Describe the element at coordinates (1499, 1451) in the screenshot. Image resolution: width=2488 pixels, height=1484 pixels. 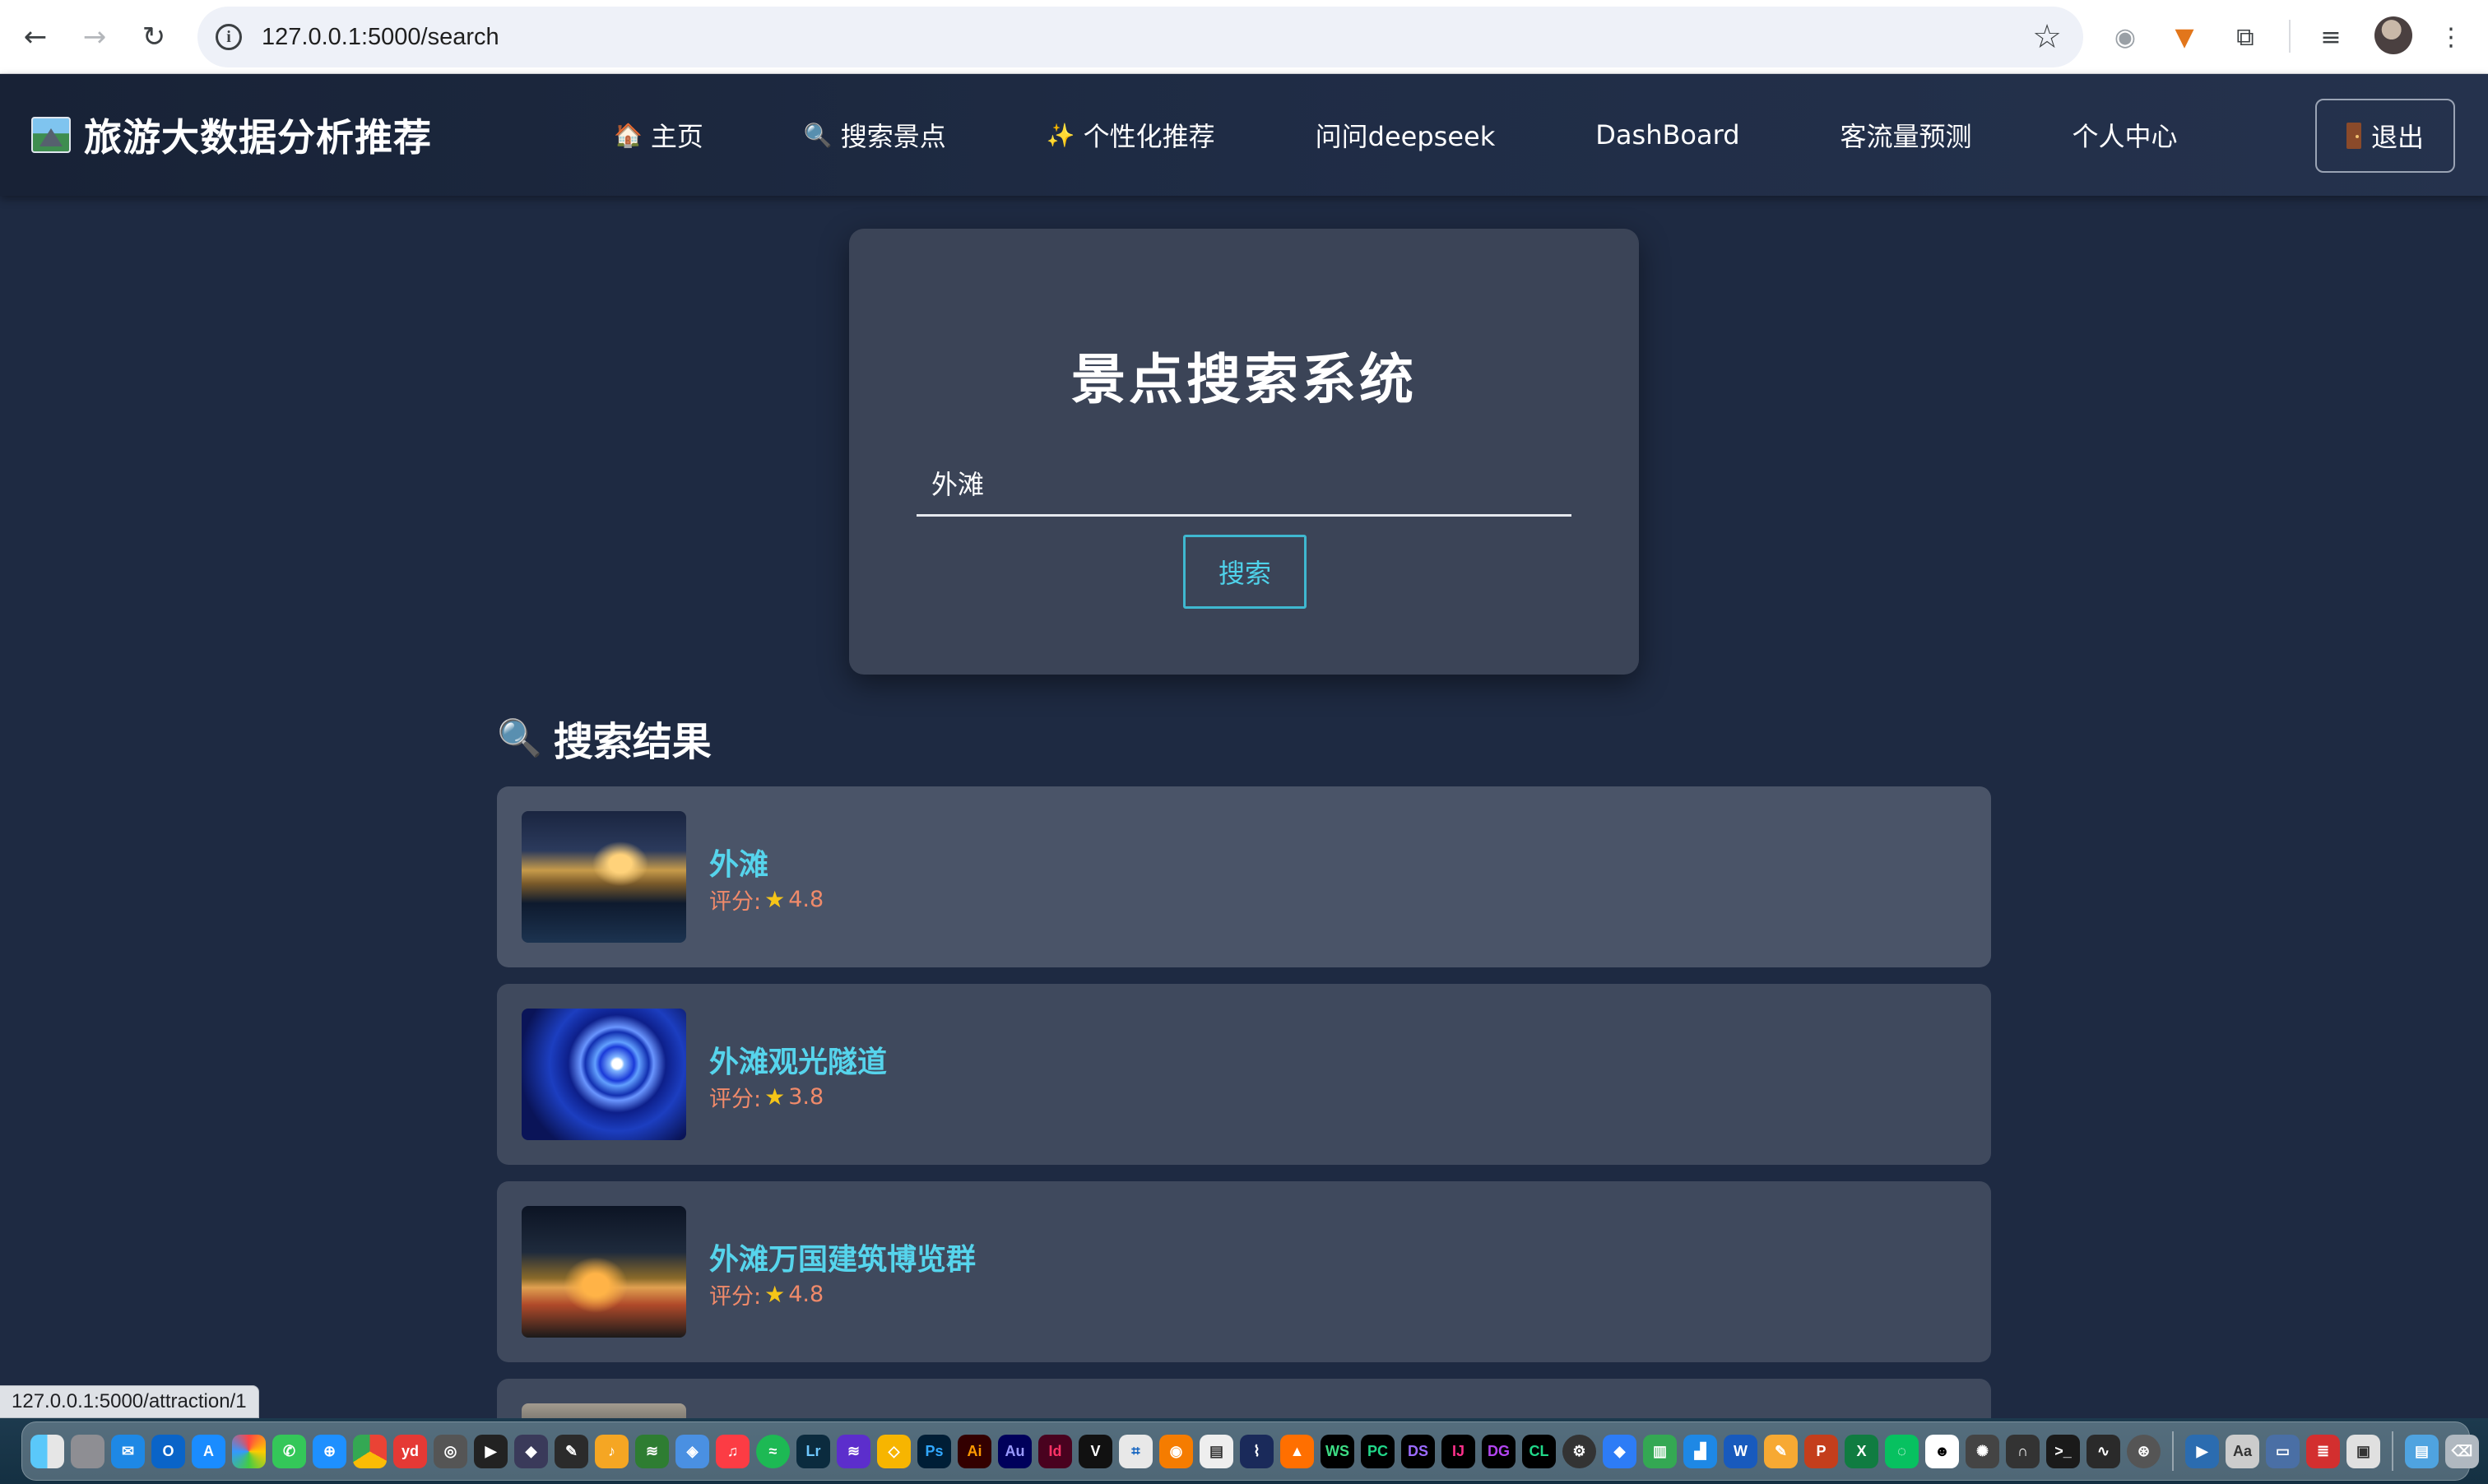
I see `datagrip-icon: DG` at that location.